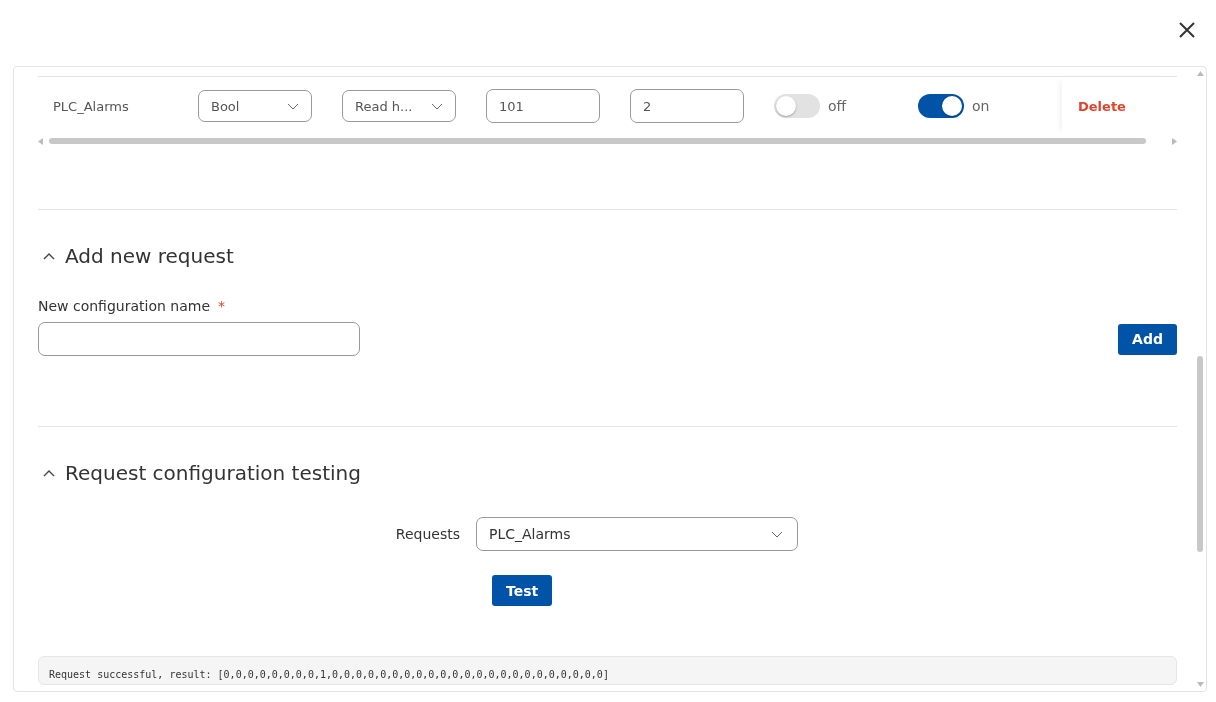 The height and width of the screenshot is (702, 1216). What do you see at coordinates (91, 106) in the screenshot?
I see `row-name: PLC_Alarms` at bounding box center [91, 106].